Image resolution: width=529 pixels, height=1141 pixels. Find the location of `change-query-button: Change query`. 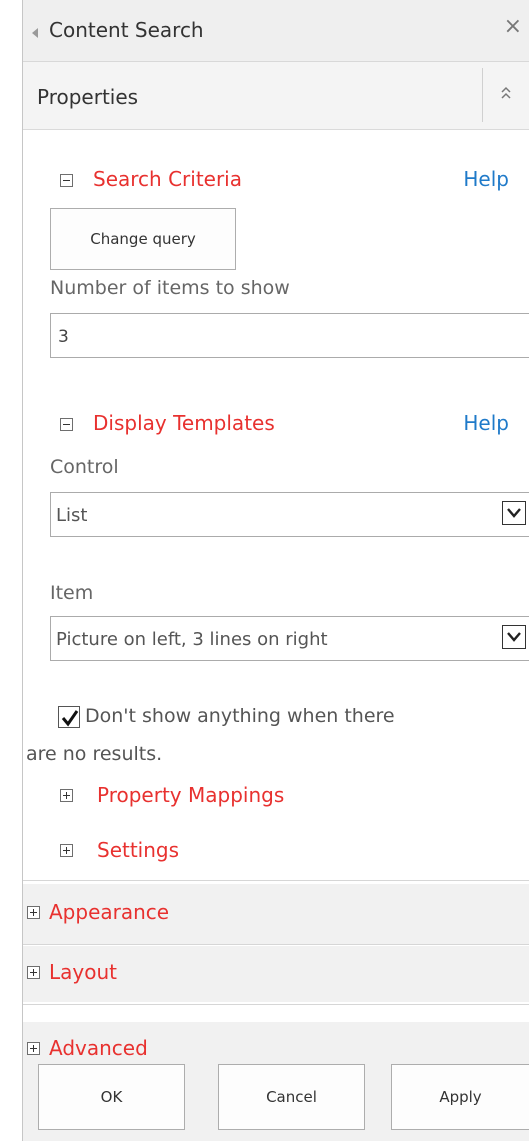

change-query-button: Change query is located at coordinates (143, 239).